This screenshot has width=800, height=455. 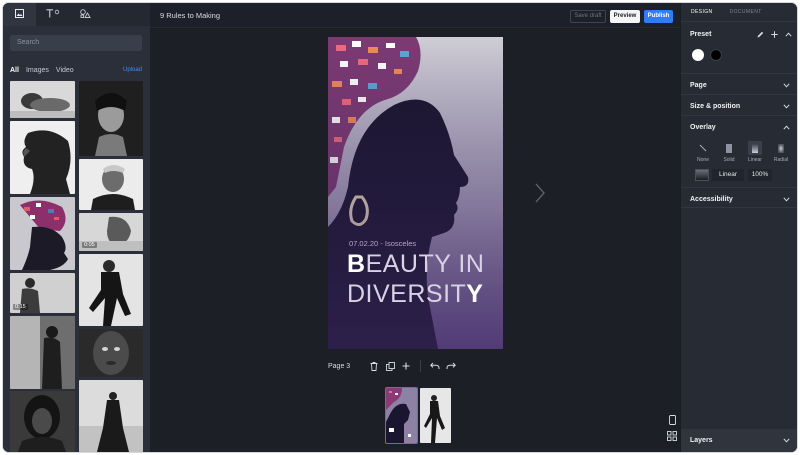 What do you see at coordinates (739, 47) in the screenshot?
I see `preset-section: Preset` at bounding box center [739, 47].